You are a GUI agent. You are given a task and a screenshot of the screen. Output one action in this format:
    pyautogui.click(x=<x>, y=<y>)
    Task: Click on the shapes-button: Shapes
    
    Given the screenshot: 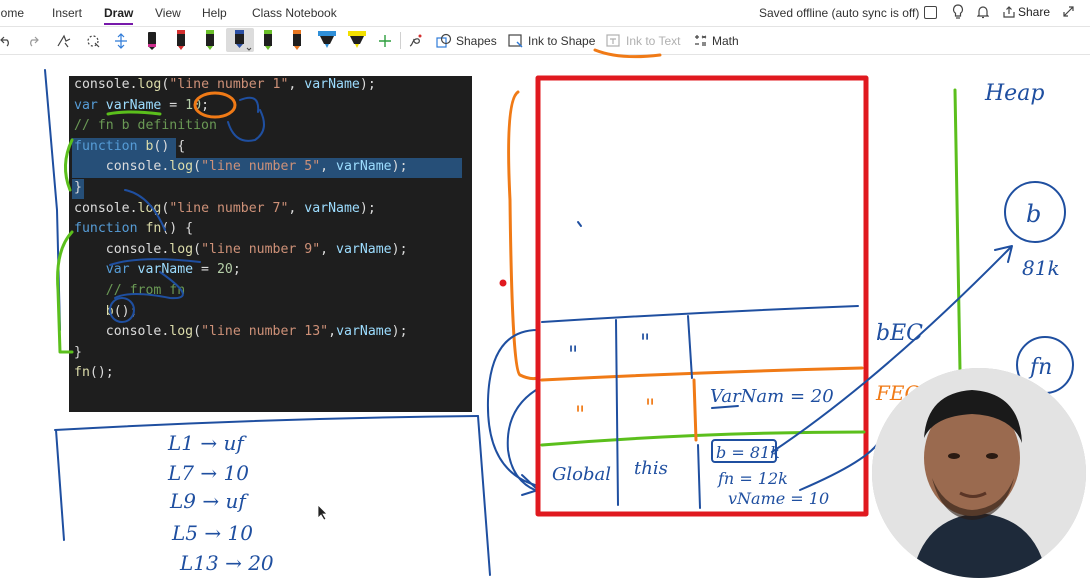 What is the action you would take?
    pyautogui.click(x=466, y=40)
    